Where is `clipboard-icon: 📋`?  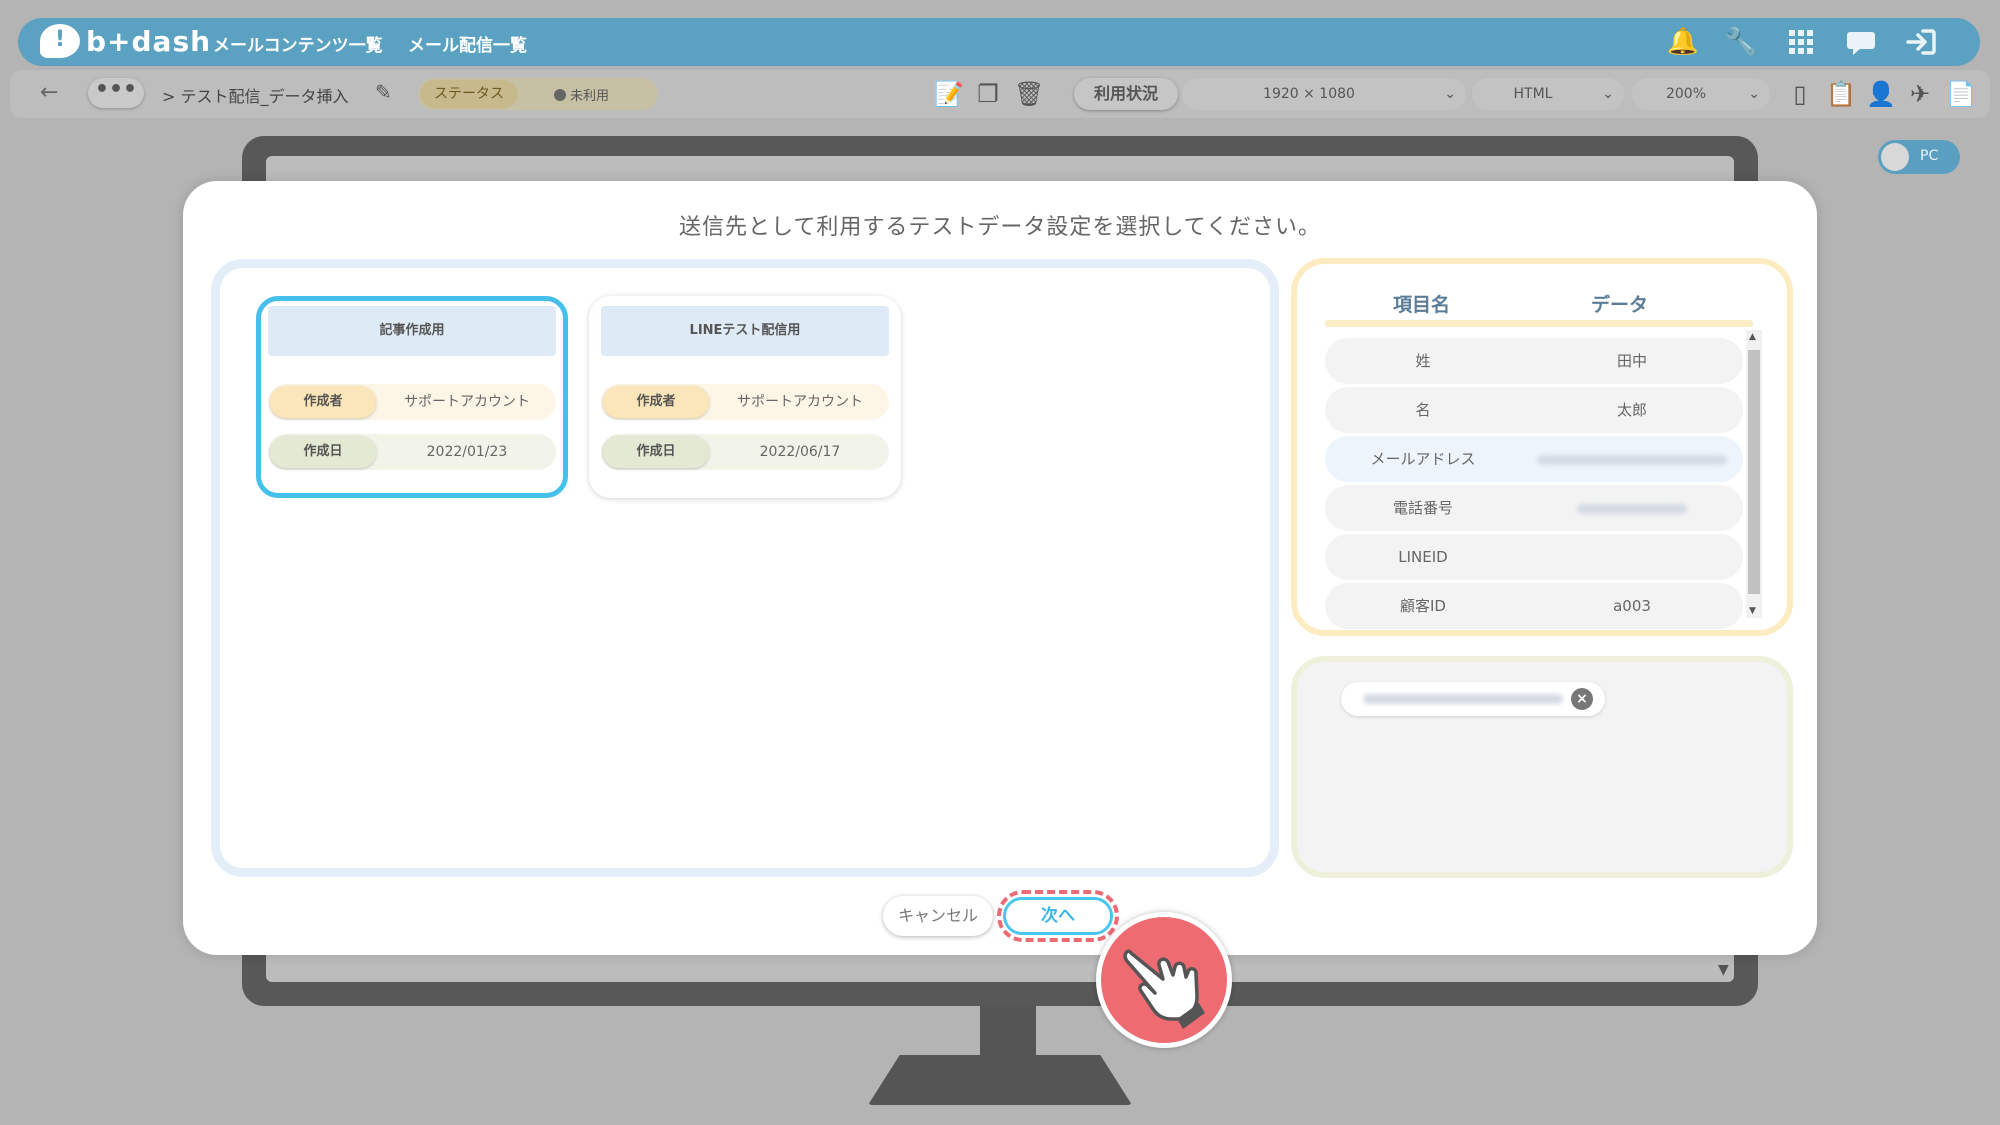 clipboard-icon: 📋 is located at coordinates (1841, 94).